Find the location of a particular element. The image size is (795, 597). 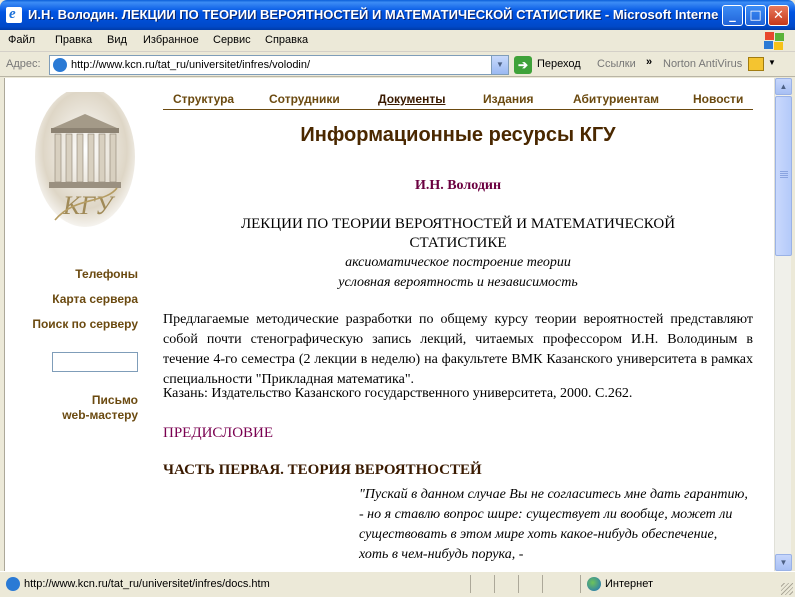

minimize-button: _ is located at coordinates (732, 15).